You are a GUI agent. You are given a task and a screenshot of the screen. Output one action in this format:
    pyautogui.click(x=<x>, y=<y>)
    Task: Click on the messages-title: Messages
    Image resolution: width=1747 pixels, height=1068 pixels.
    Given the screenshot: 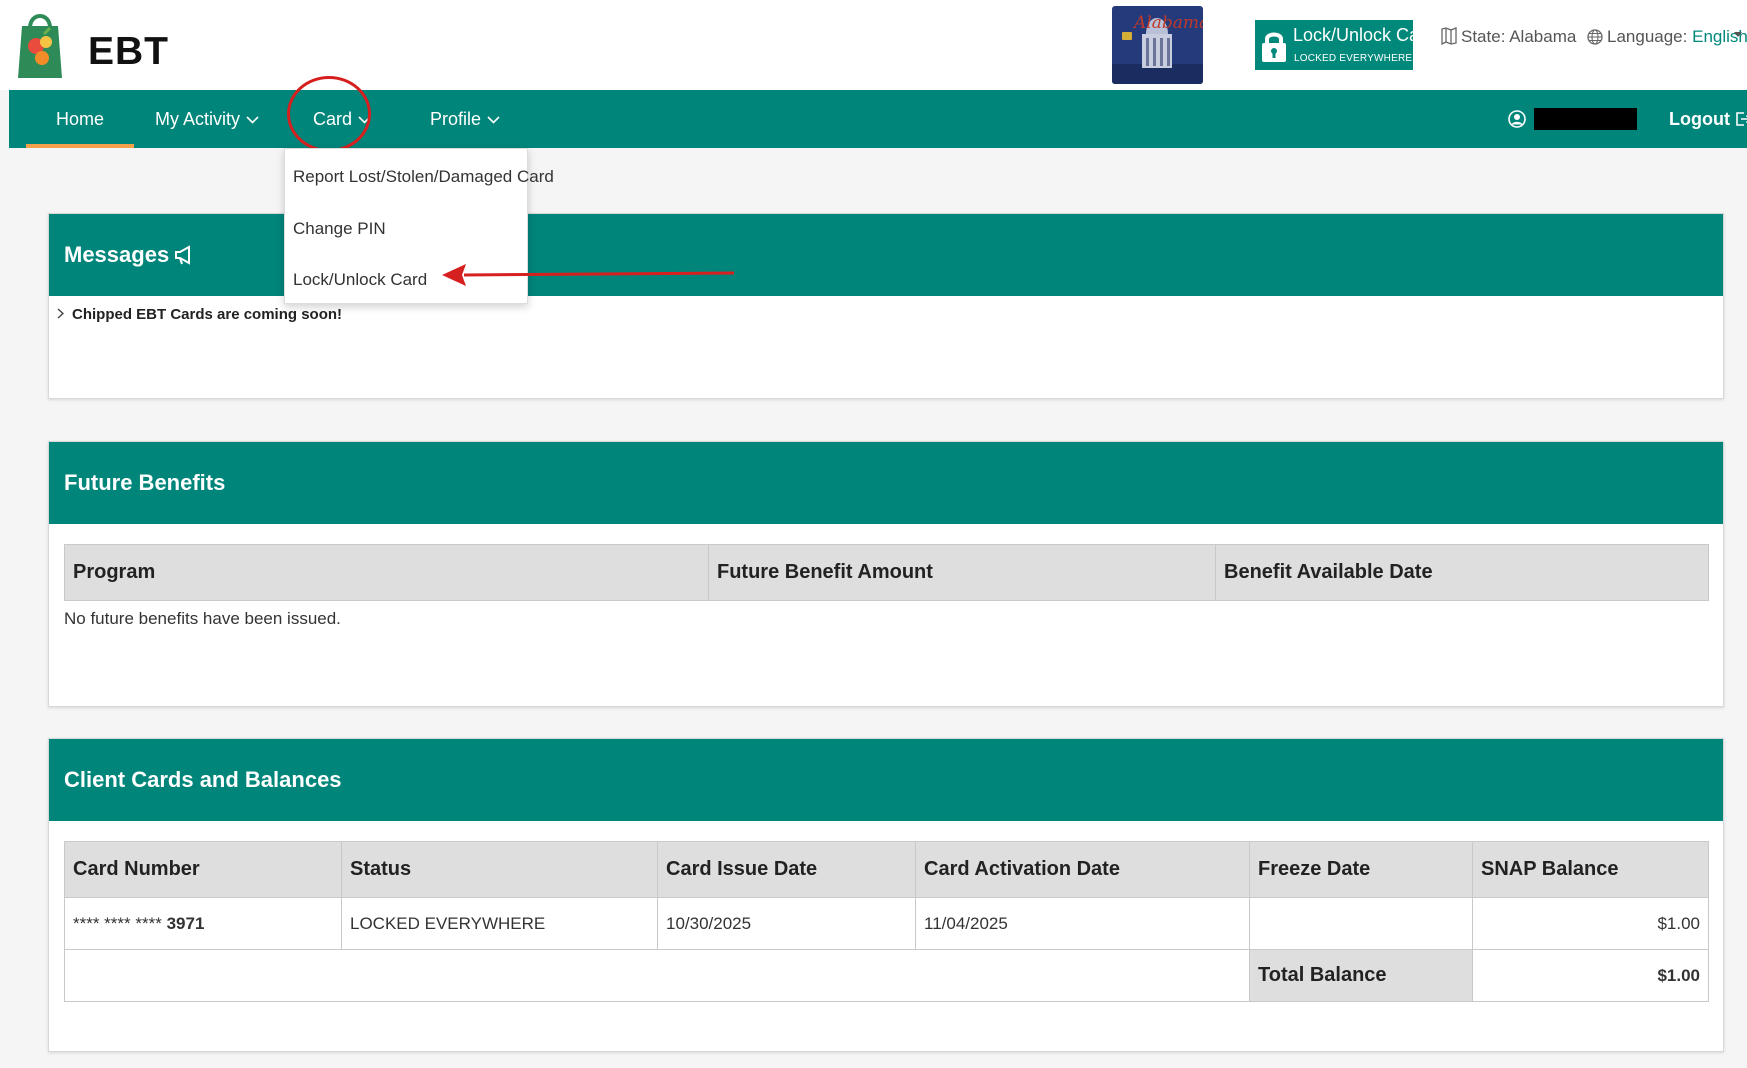 What is the action you would take?
    pyautogui.click(x=129, y=255)
    